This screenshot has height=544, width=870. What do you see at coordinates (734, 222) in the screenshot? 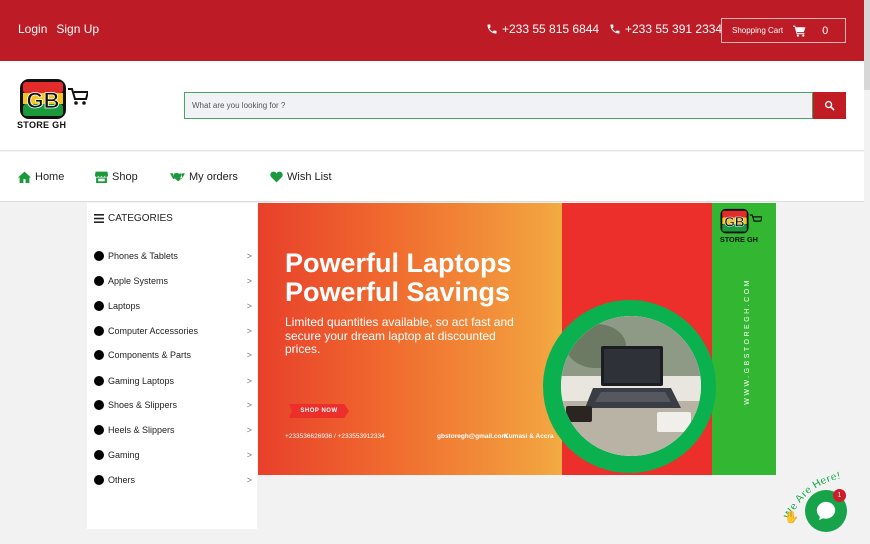
I see `banner-logo-letters: GB` at bounding box center [734, 222].